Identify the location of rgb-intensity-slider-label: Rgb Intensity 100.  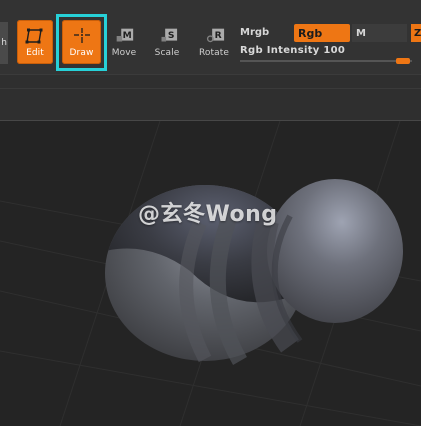
(292, 50).